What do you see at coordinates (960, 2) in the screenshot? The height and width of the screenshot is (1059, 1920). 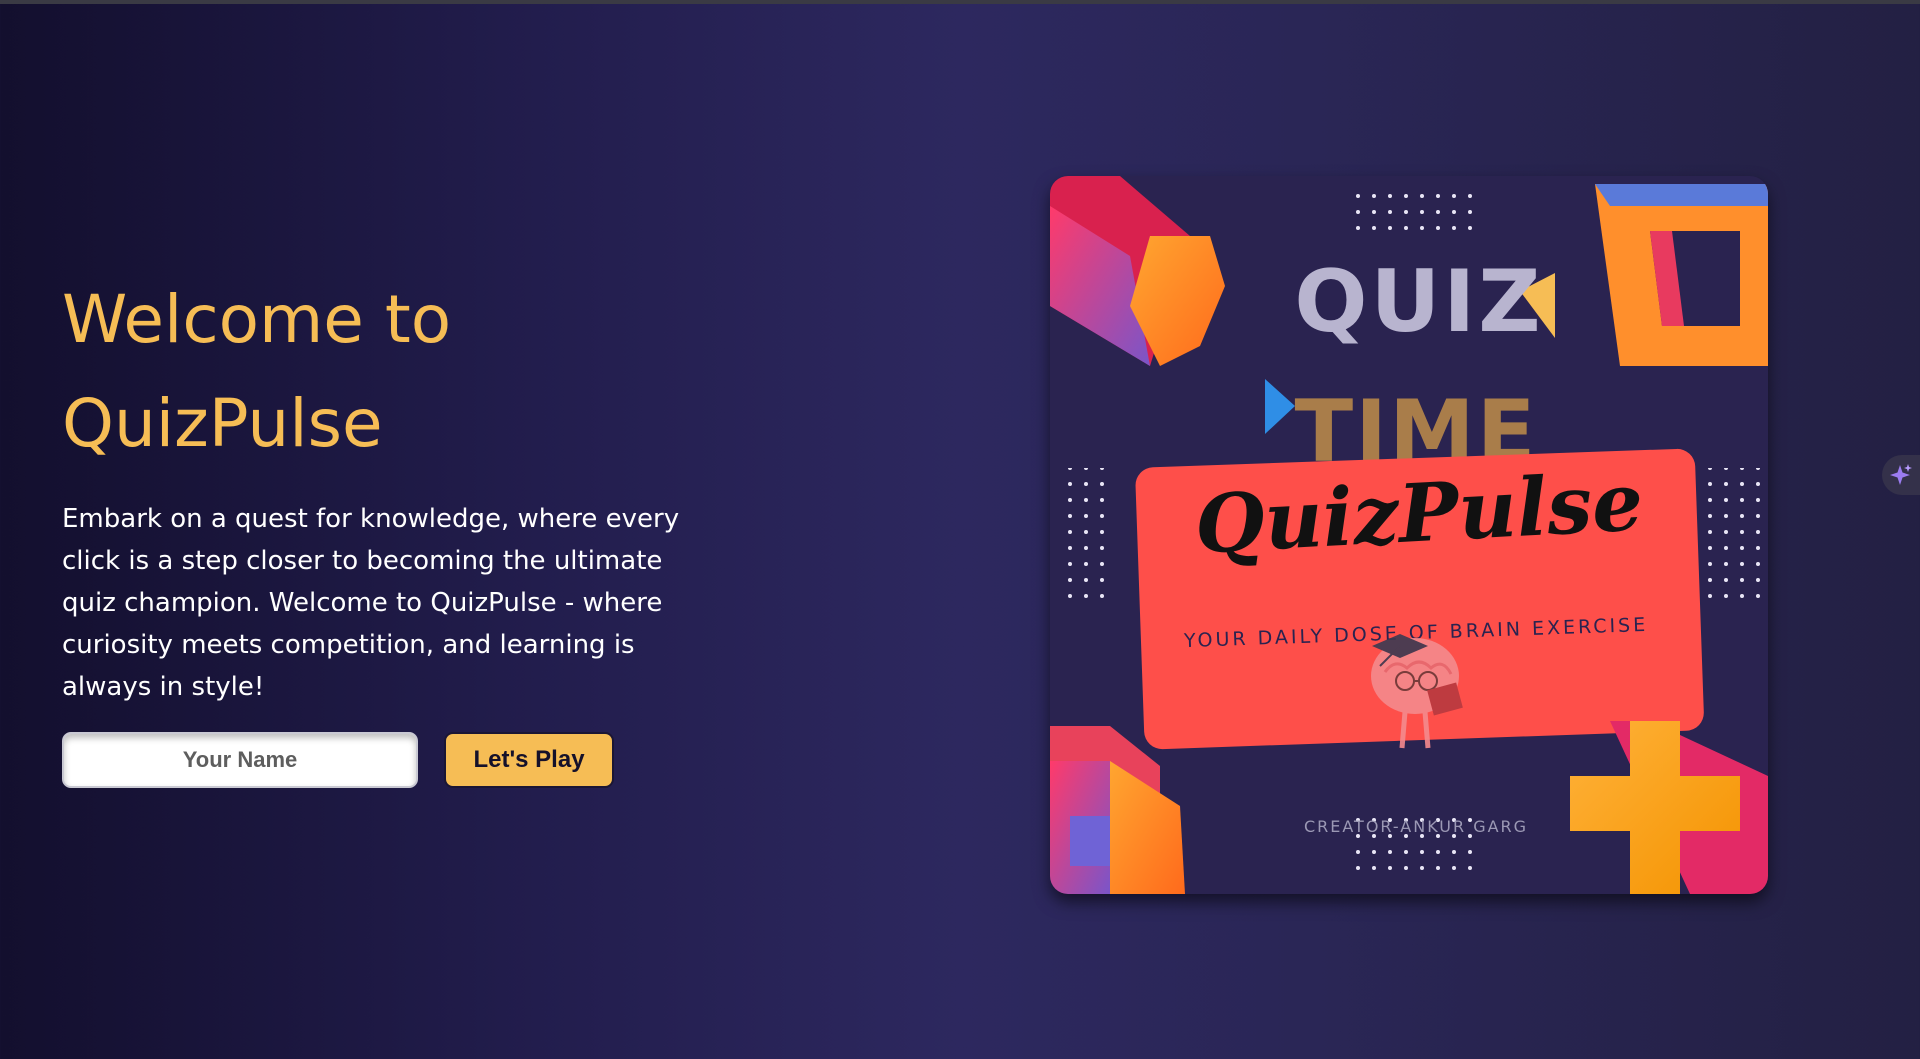 I see `top-border` at bounding box center [960, 2].